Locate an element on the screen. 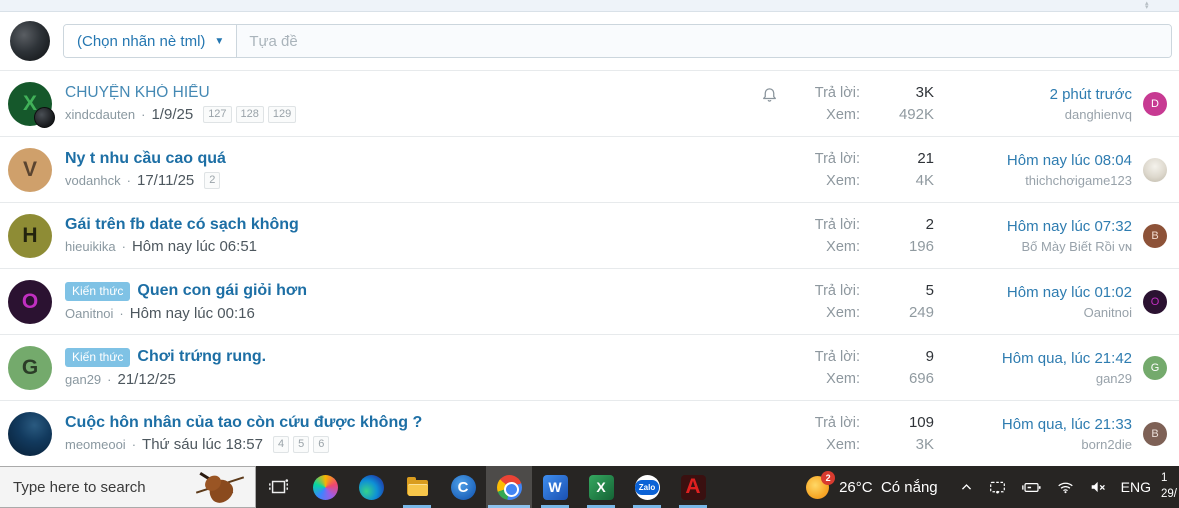 The image size is (1179, 508). violin-search-highlight-icon is located at coordinates (221, 489).